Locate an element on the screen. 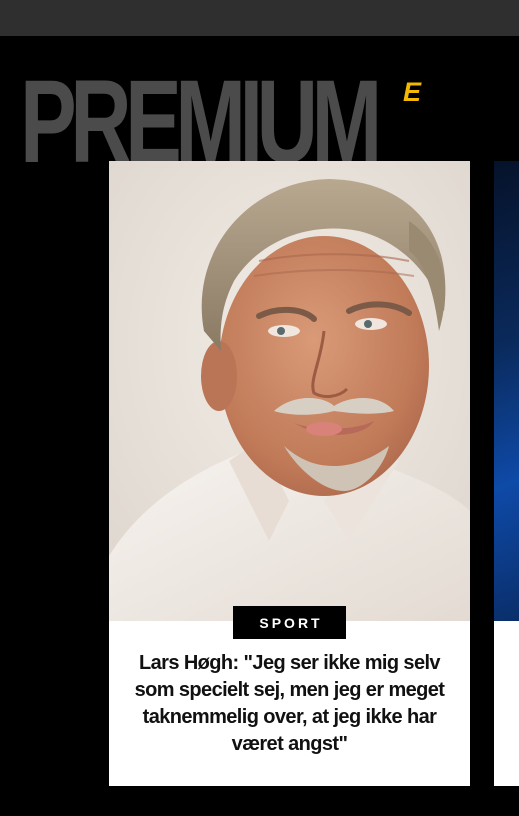 The width and height of the screenshot is (519, 816). premium-e-badge: E is located at coordinates (412, 92).